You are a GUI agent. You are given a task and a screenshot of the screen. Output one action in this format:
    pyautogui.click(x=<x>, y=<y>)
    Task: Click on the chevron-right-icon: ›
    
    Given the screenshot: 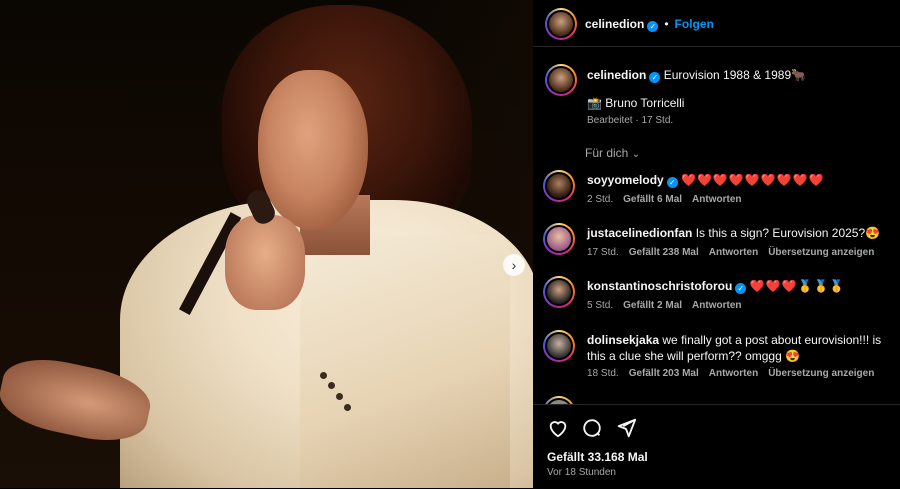 What is the action you would take?
    pyautogui.click(x=514, y=265)
    